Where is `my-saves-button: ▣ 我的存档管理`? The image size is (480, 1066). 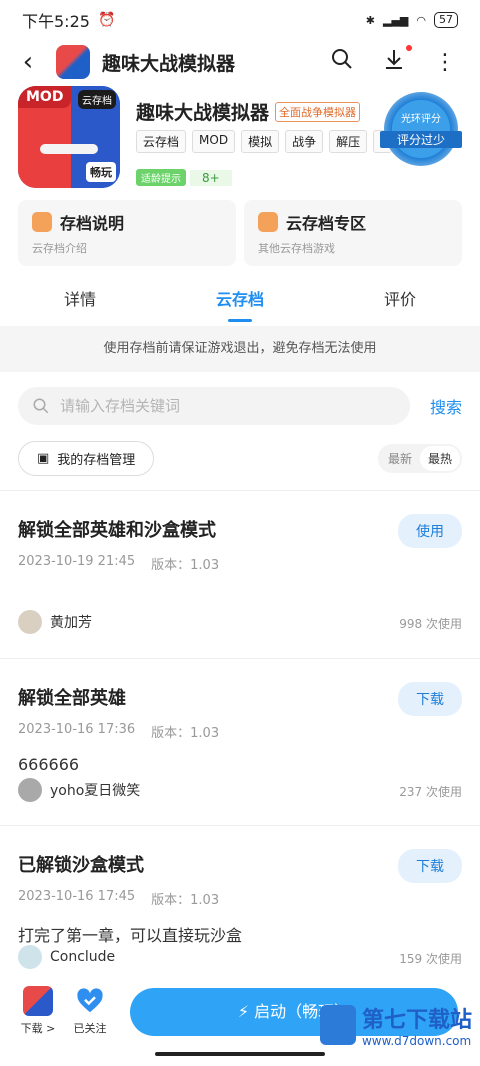 my-saves-button: ▣ 我的存档管理 is located at coordinates (86, 458).